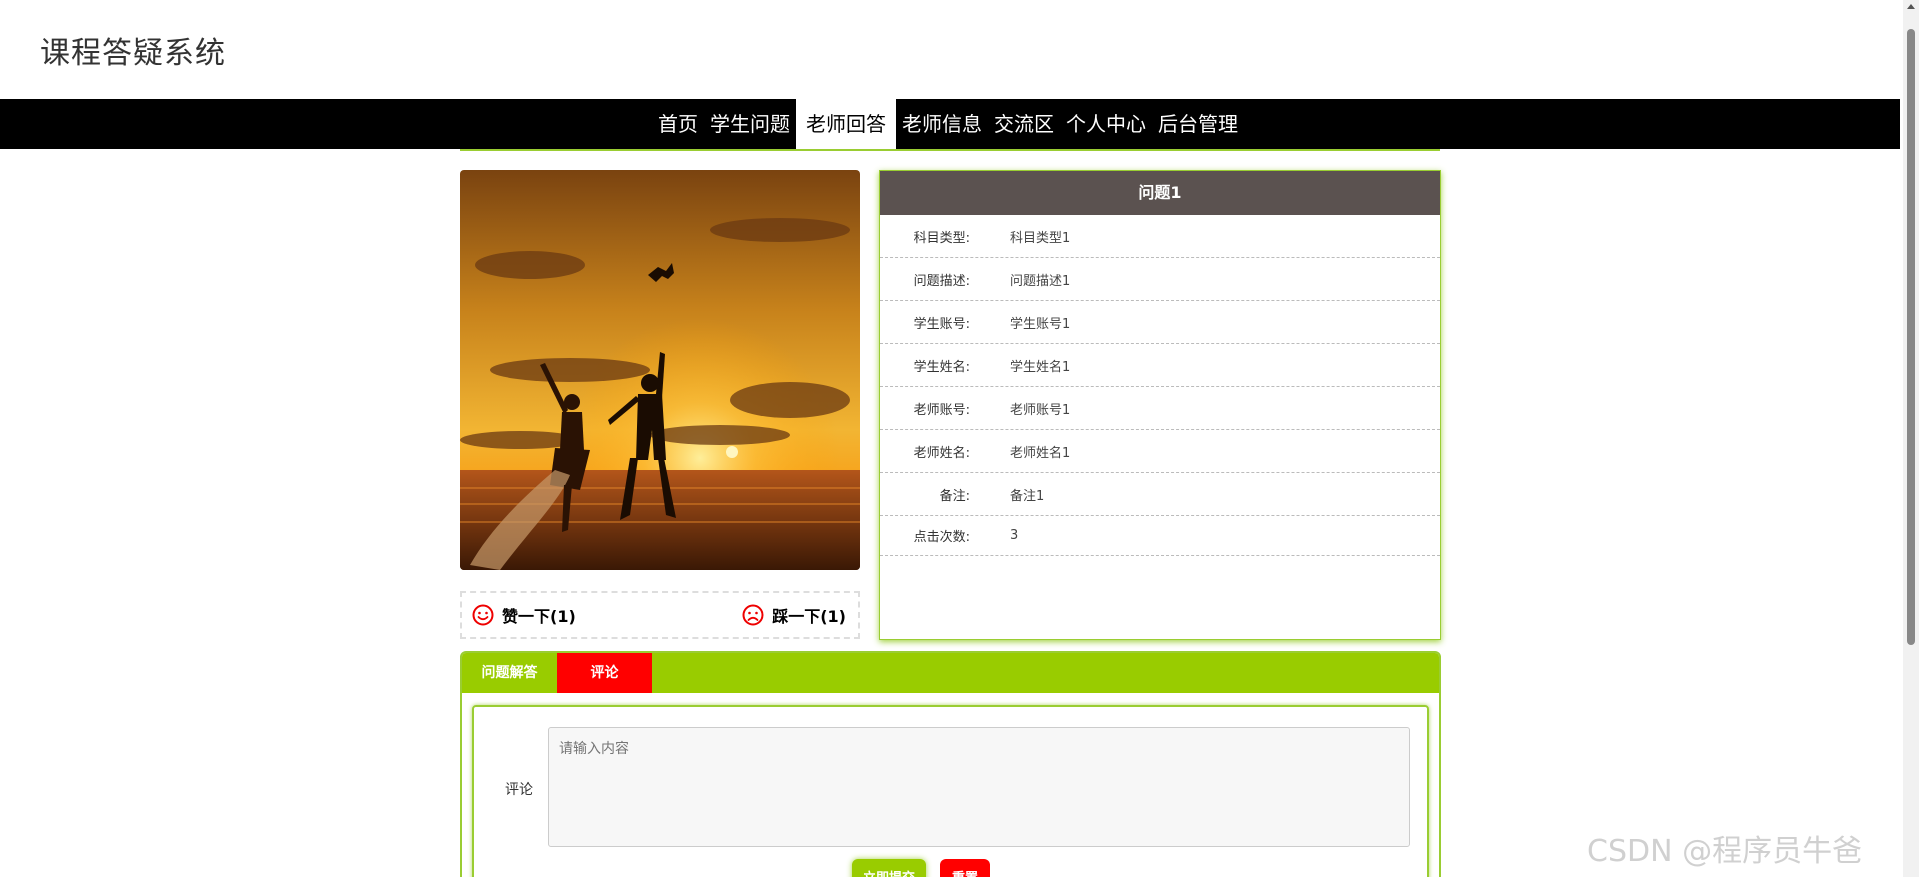  Describe the element at coordinates (1027, 496) in the screenshot. I see `detail-value: 备注1` at that location.